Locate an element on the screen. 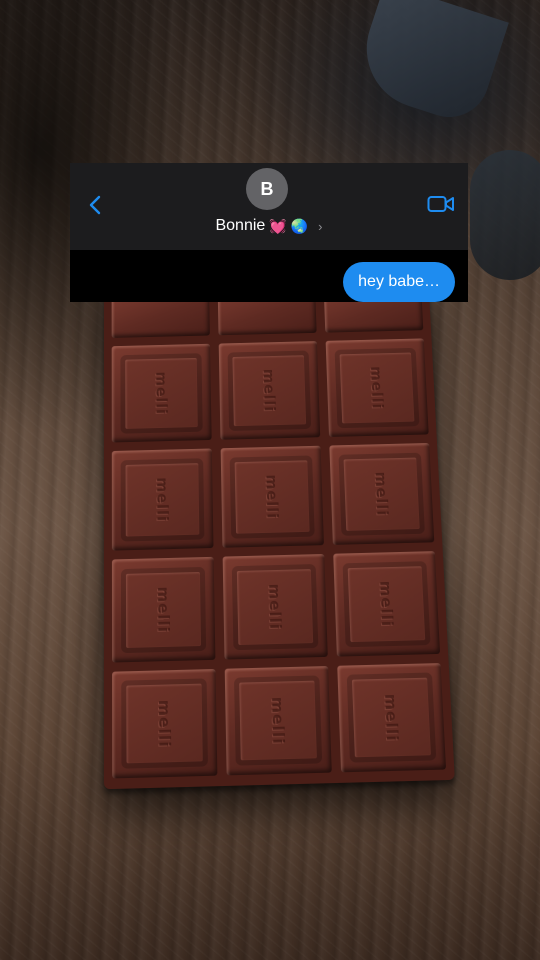 Image resolution: width=540 pixels, height=960 pixels. gloved-hand is located at coordinates (505, 215).